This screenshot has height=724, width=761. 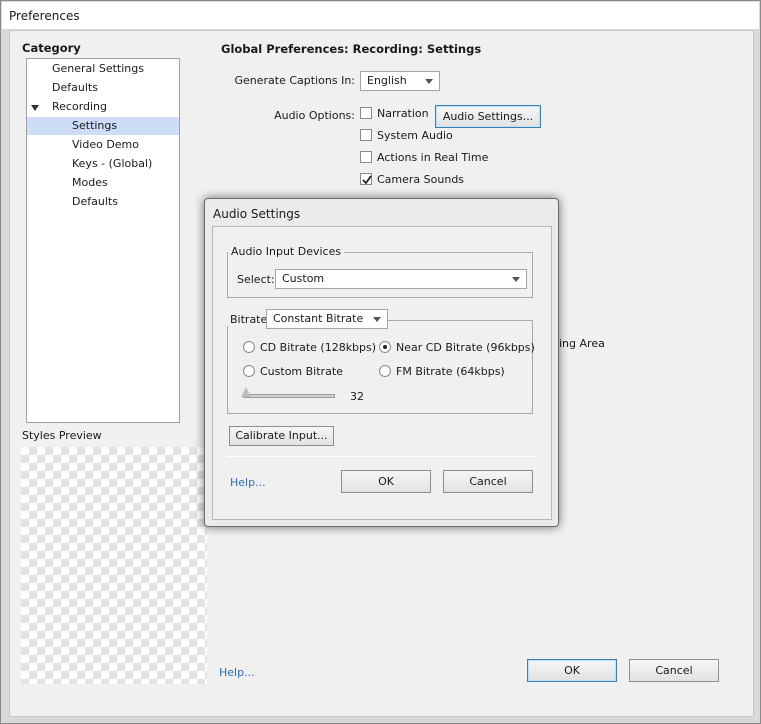 I want to click on dialog-ok-button: OK, so click(x=386, y=481).